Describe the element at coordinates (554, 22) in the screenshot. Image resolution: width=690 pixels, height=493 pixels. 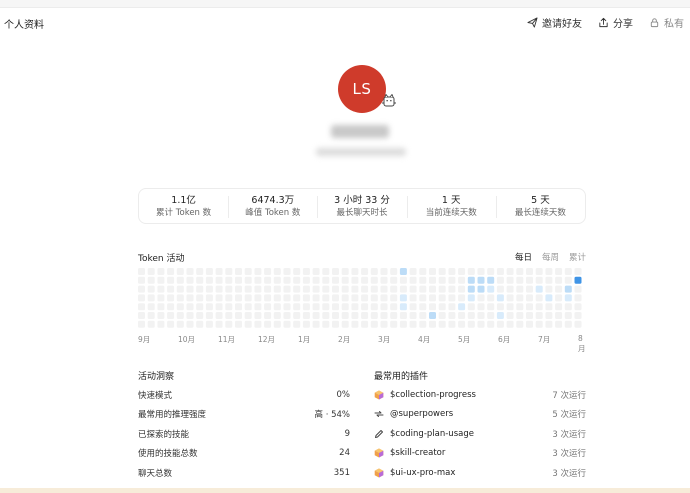
I see `invite-friends-button: 邀请好友` at that location.